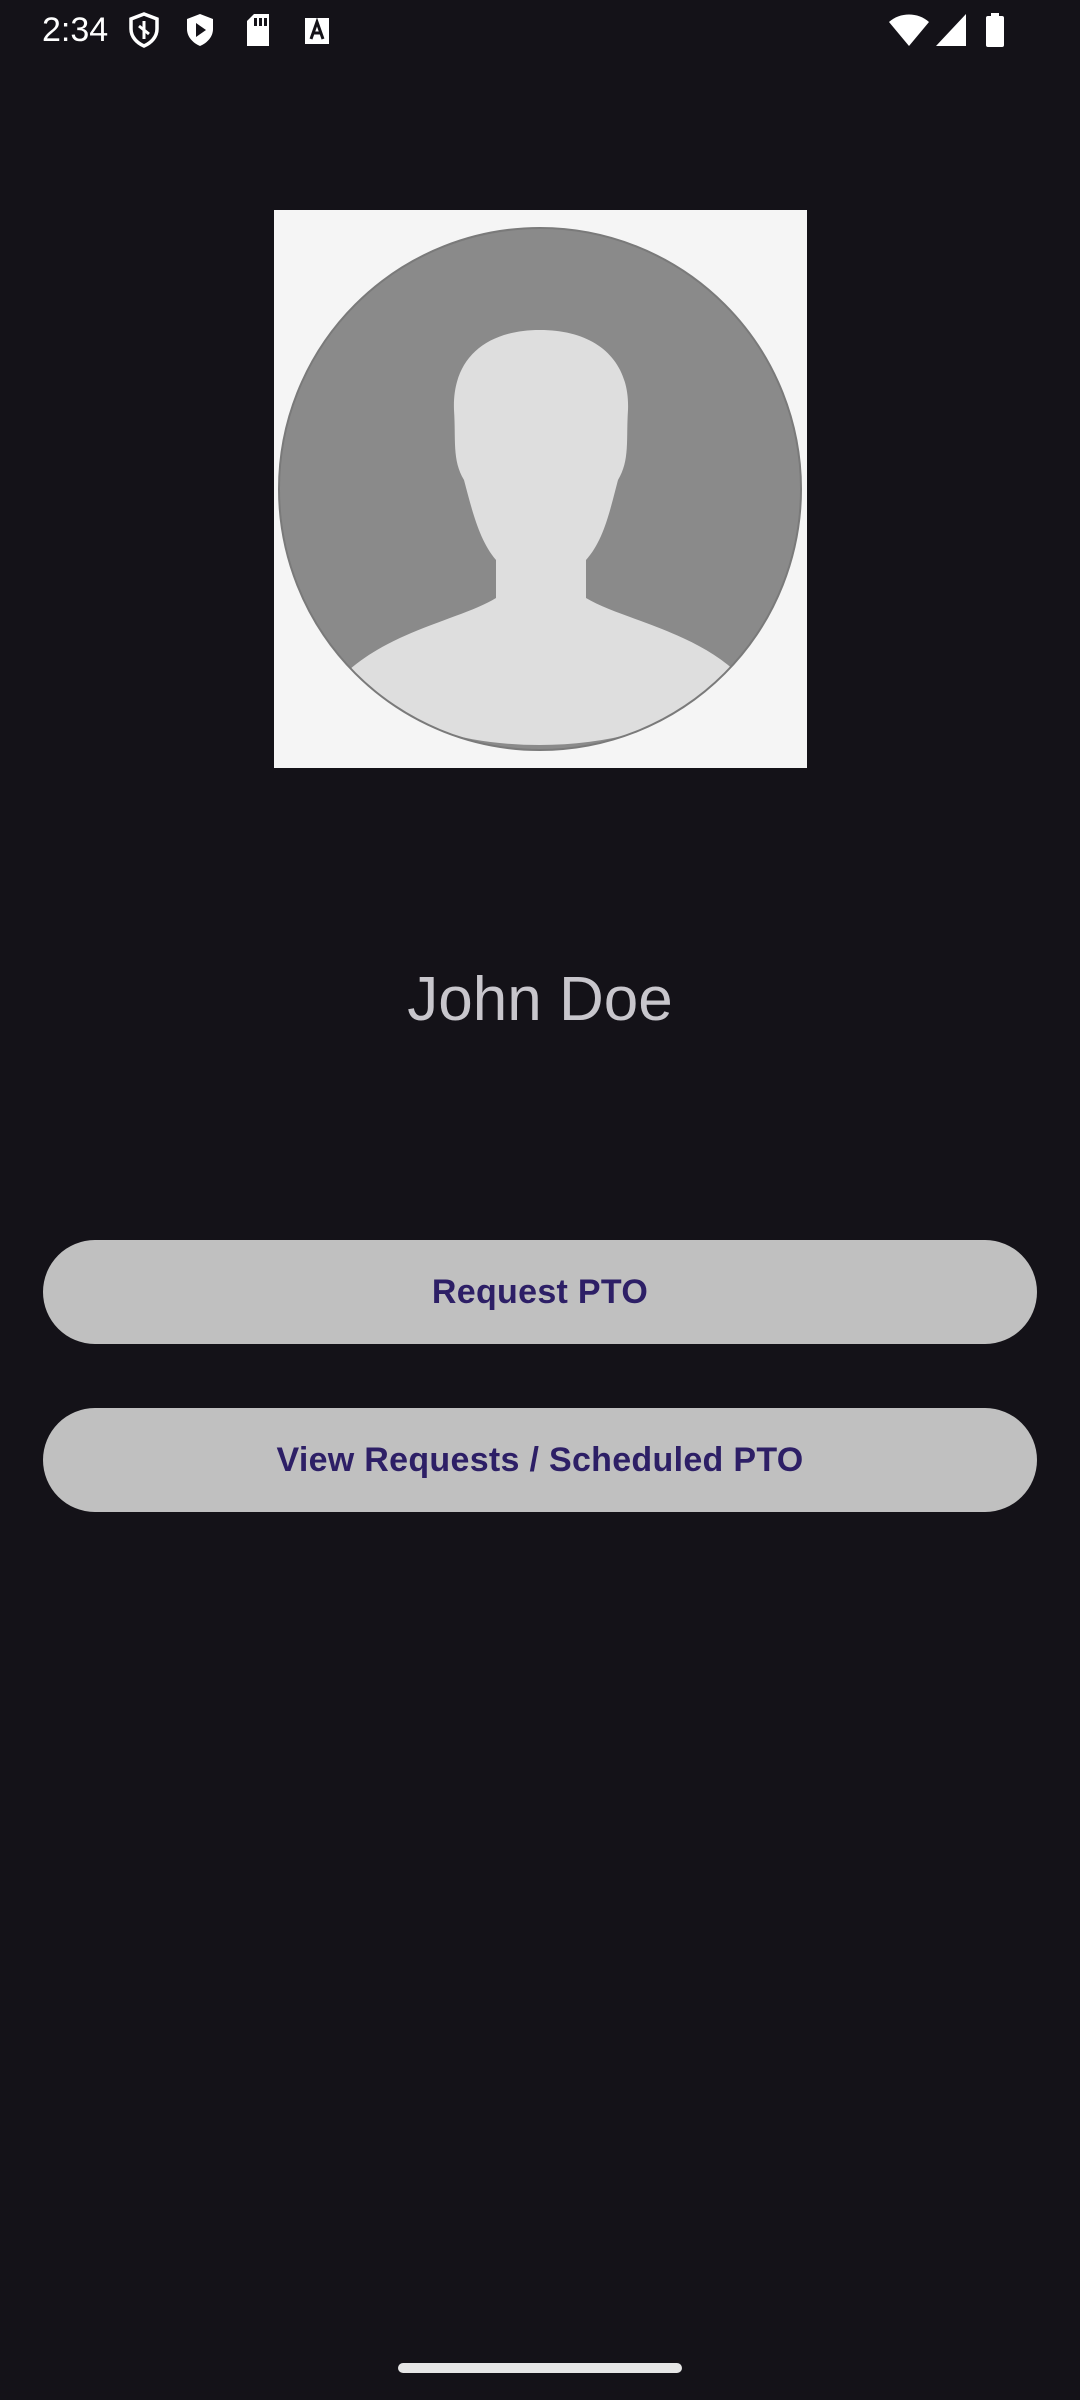  I want to click on status-bar: 2:34, so click(540, 31).